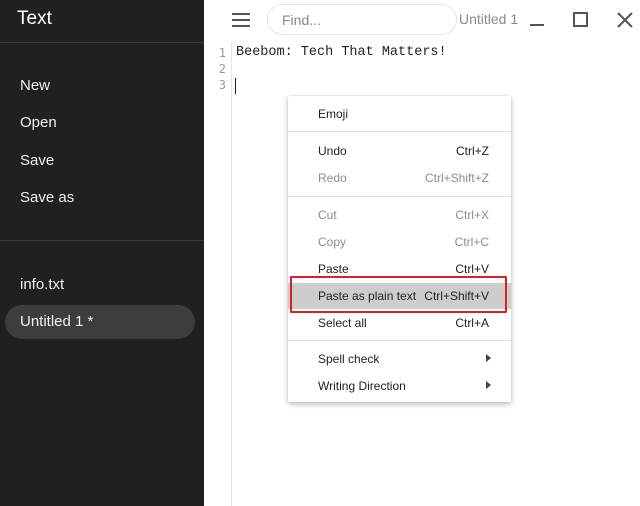 The height and width of the screenshot is (506, 640). I want to click on app-title: Text, so click(34, 18).